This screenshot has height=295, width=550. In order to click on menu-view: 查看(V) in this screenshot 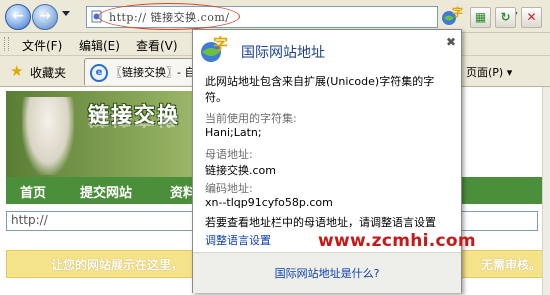, I will do `click(157, 45)`.